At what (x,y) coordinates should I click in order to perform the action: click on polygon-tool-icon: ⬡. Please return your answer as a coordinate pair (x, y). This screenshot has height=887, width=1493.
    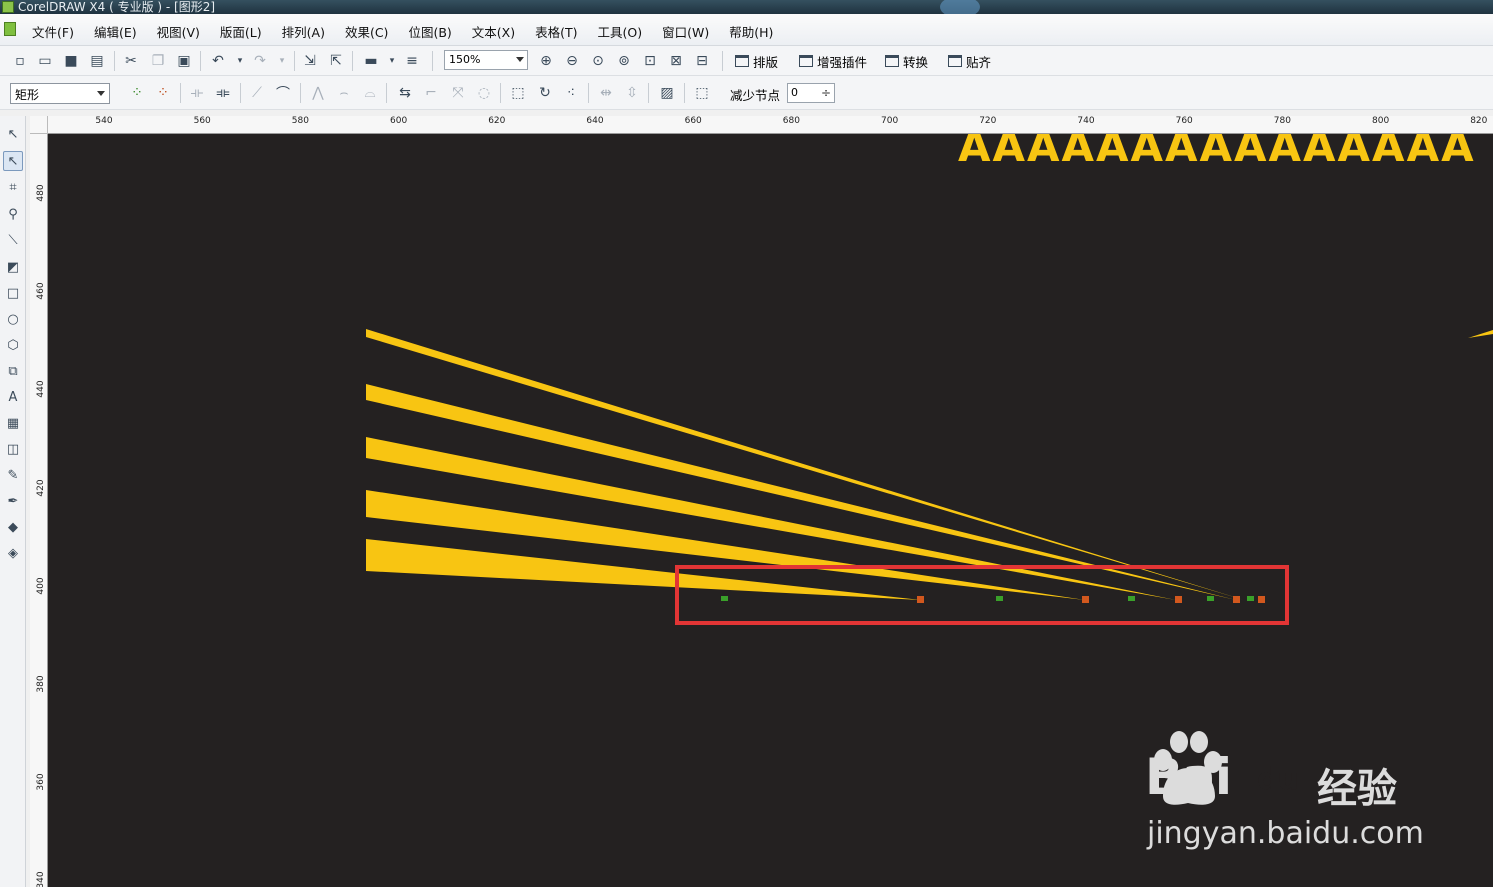
    Looking at the image, I should click on (13, 345).